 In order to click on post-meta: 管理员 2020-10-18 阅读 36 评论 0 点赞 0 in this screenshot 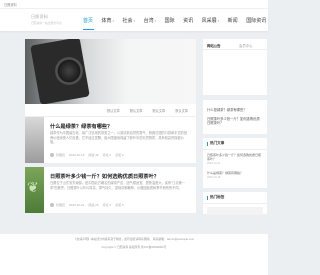, I will do `click(89, 155)`.